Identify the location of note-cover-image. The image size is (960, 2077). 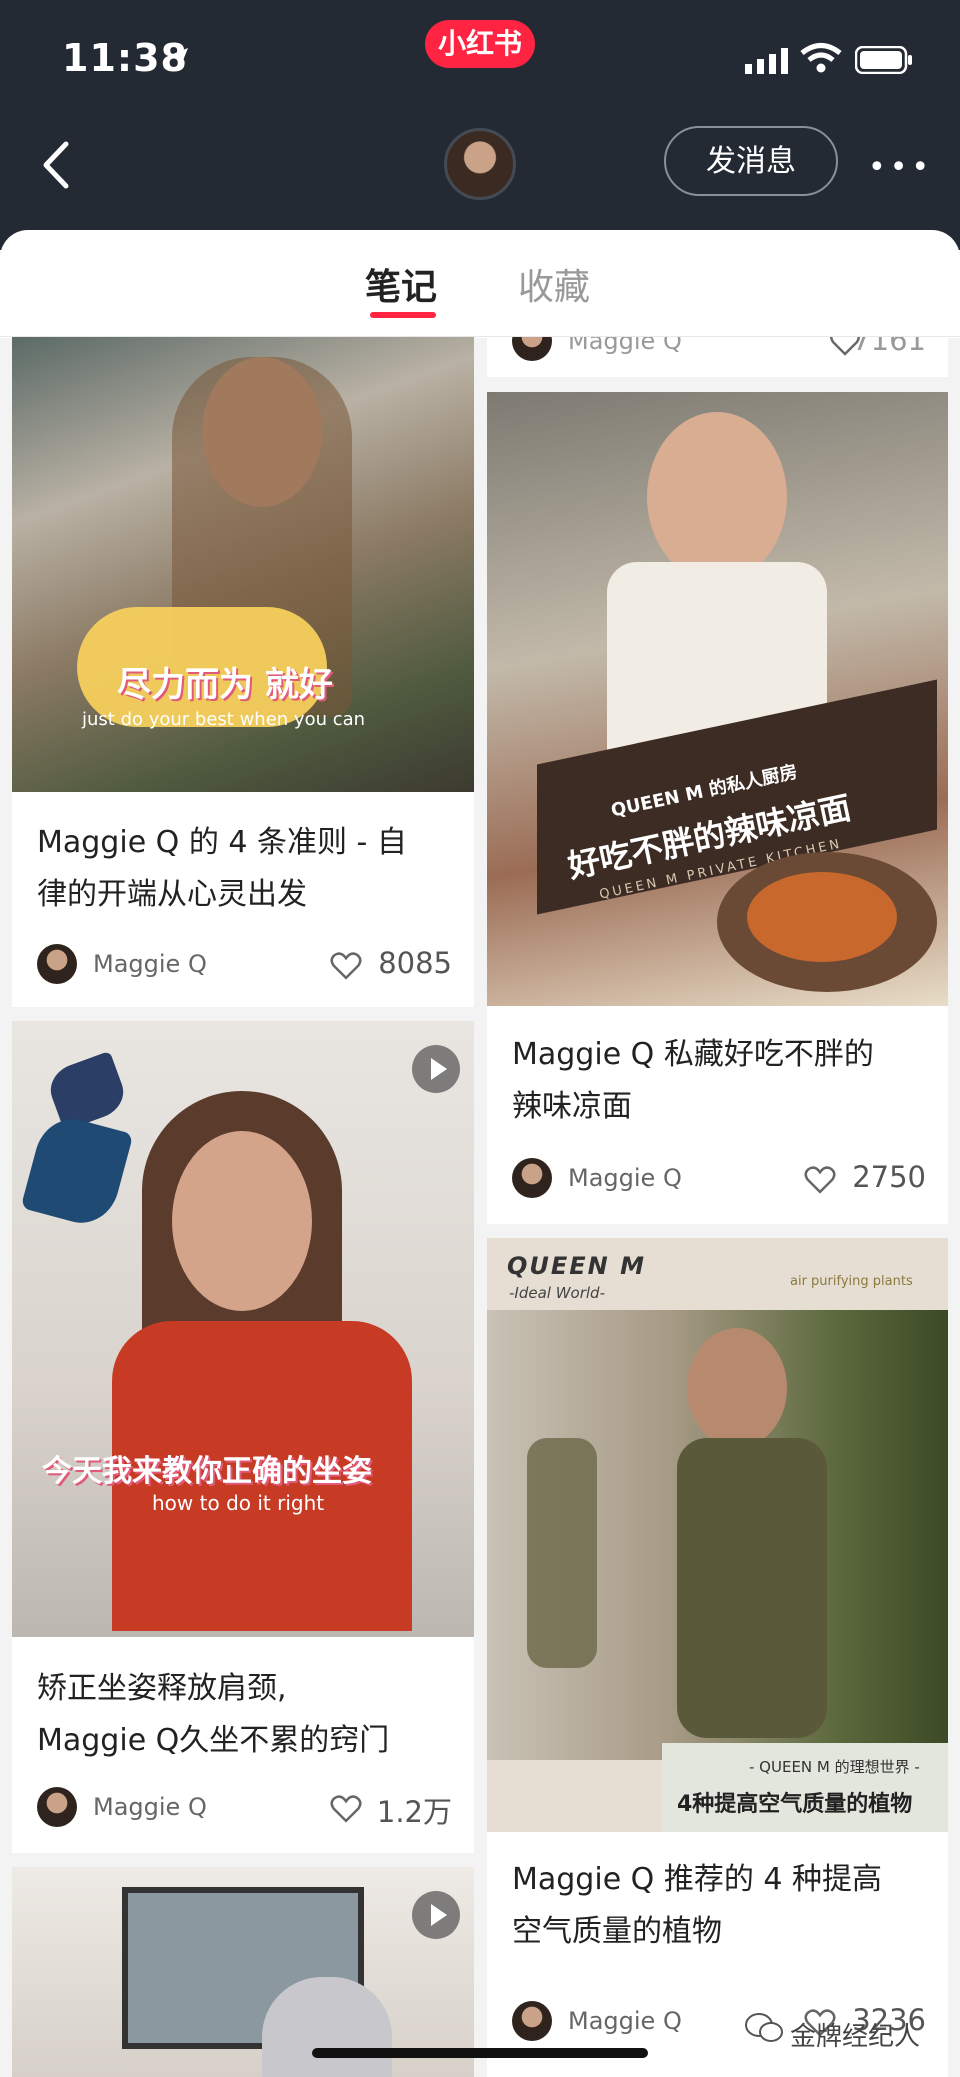
(243, 1972).